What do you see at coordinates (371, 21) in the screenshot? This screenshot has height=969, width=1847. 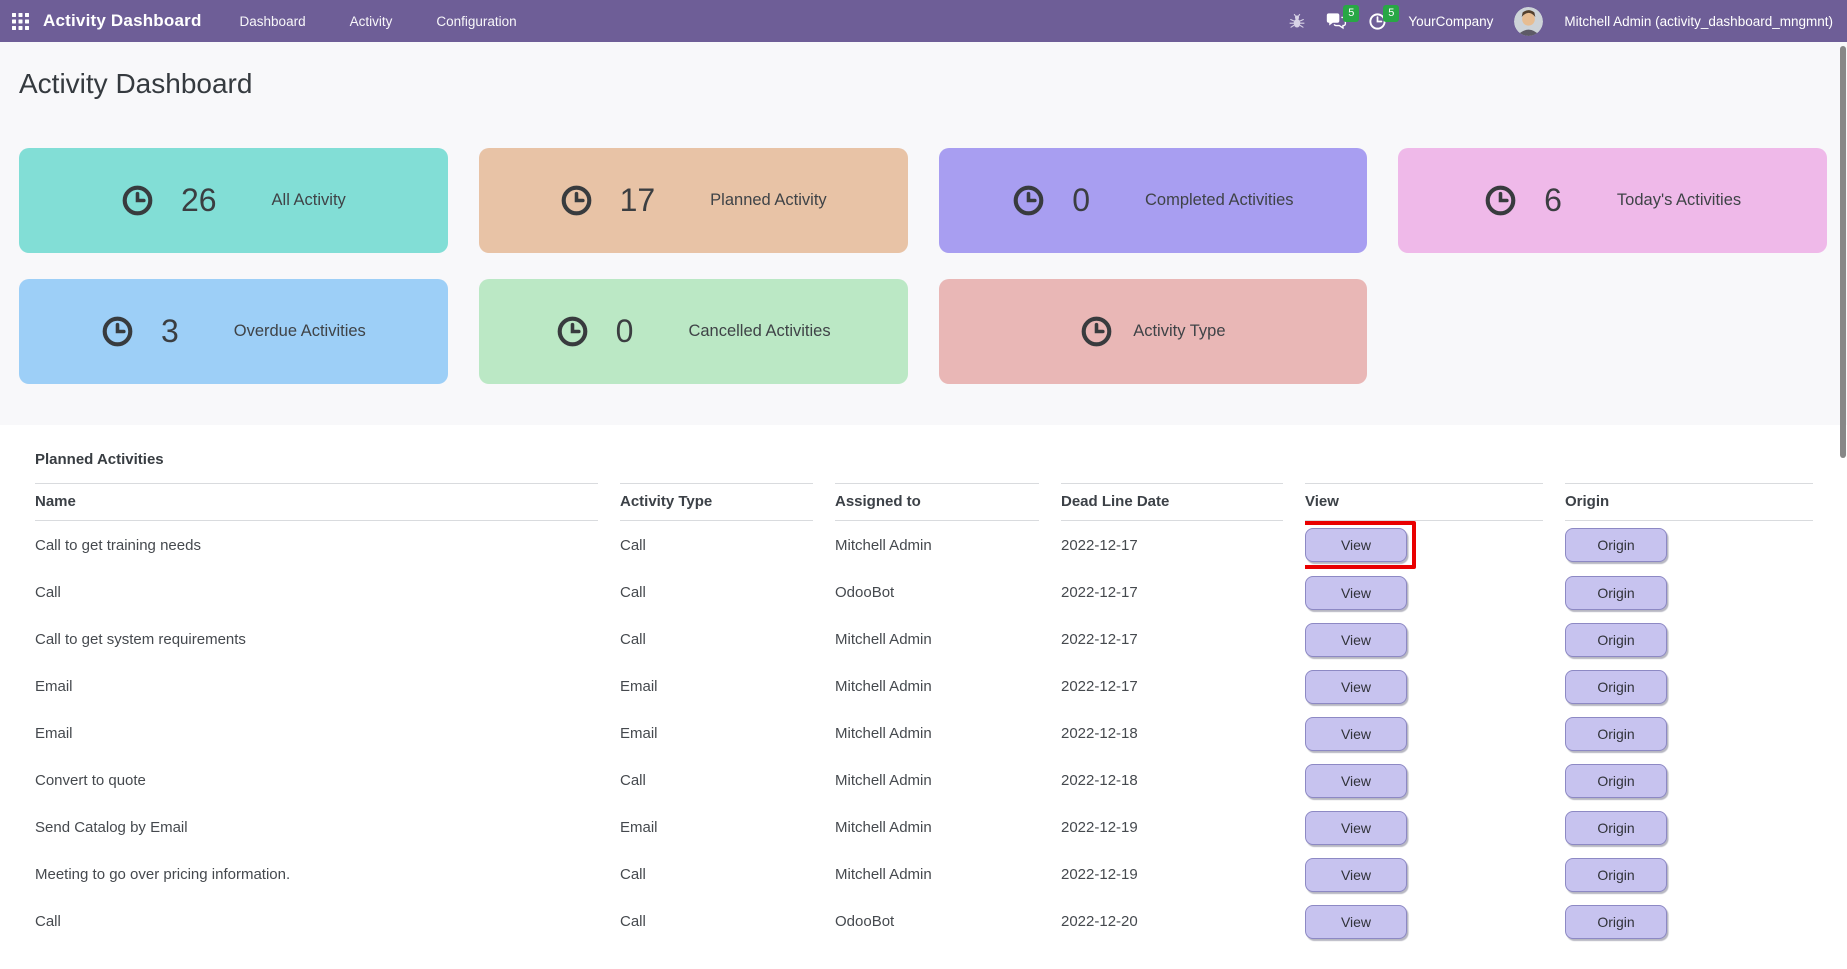 I see `nav-menu-activity: Activity` at bounding box center [371, 21].